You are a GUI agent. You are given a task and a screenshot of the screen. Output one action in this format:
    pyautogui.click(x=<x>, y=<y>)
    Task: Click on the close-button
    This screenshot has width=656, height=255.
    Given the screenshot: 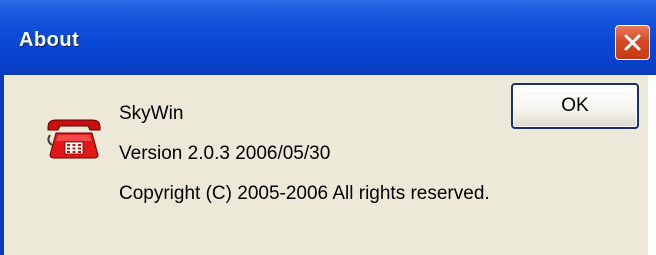 What is the action you would take?
    pyautogui.click(x=632, y=42)
    